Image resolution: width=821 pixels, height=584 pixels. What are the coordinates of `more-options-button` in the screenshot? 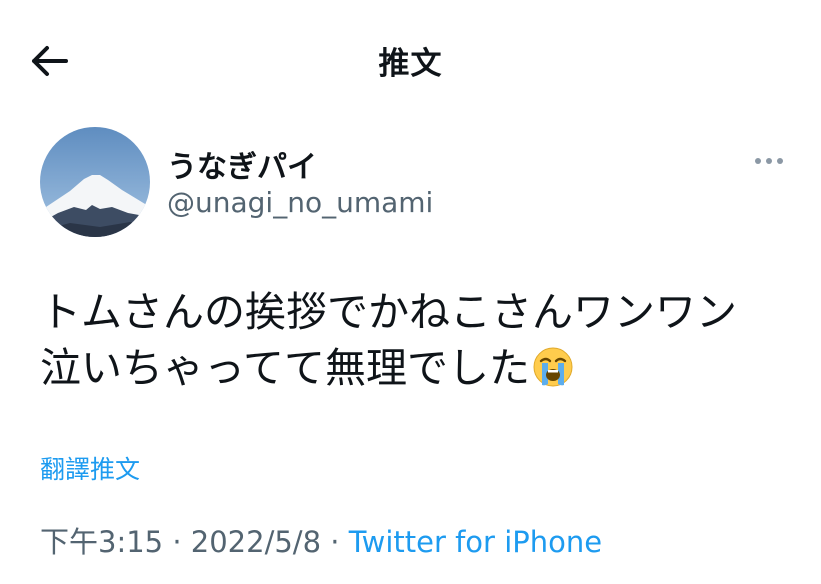 It's located at (769, 161).